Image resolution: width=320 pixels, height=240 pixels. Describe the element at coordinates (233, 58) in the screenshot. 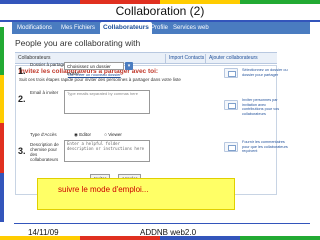

I see `add-collaborators-button: Ajouter collaborateurs` at that location.